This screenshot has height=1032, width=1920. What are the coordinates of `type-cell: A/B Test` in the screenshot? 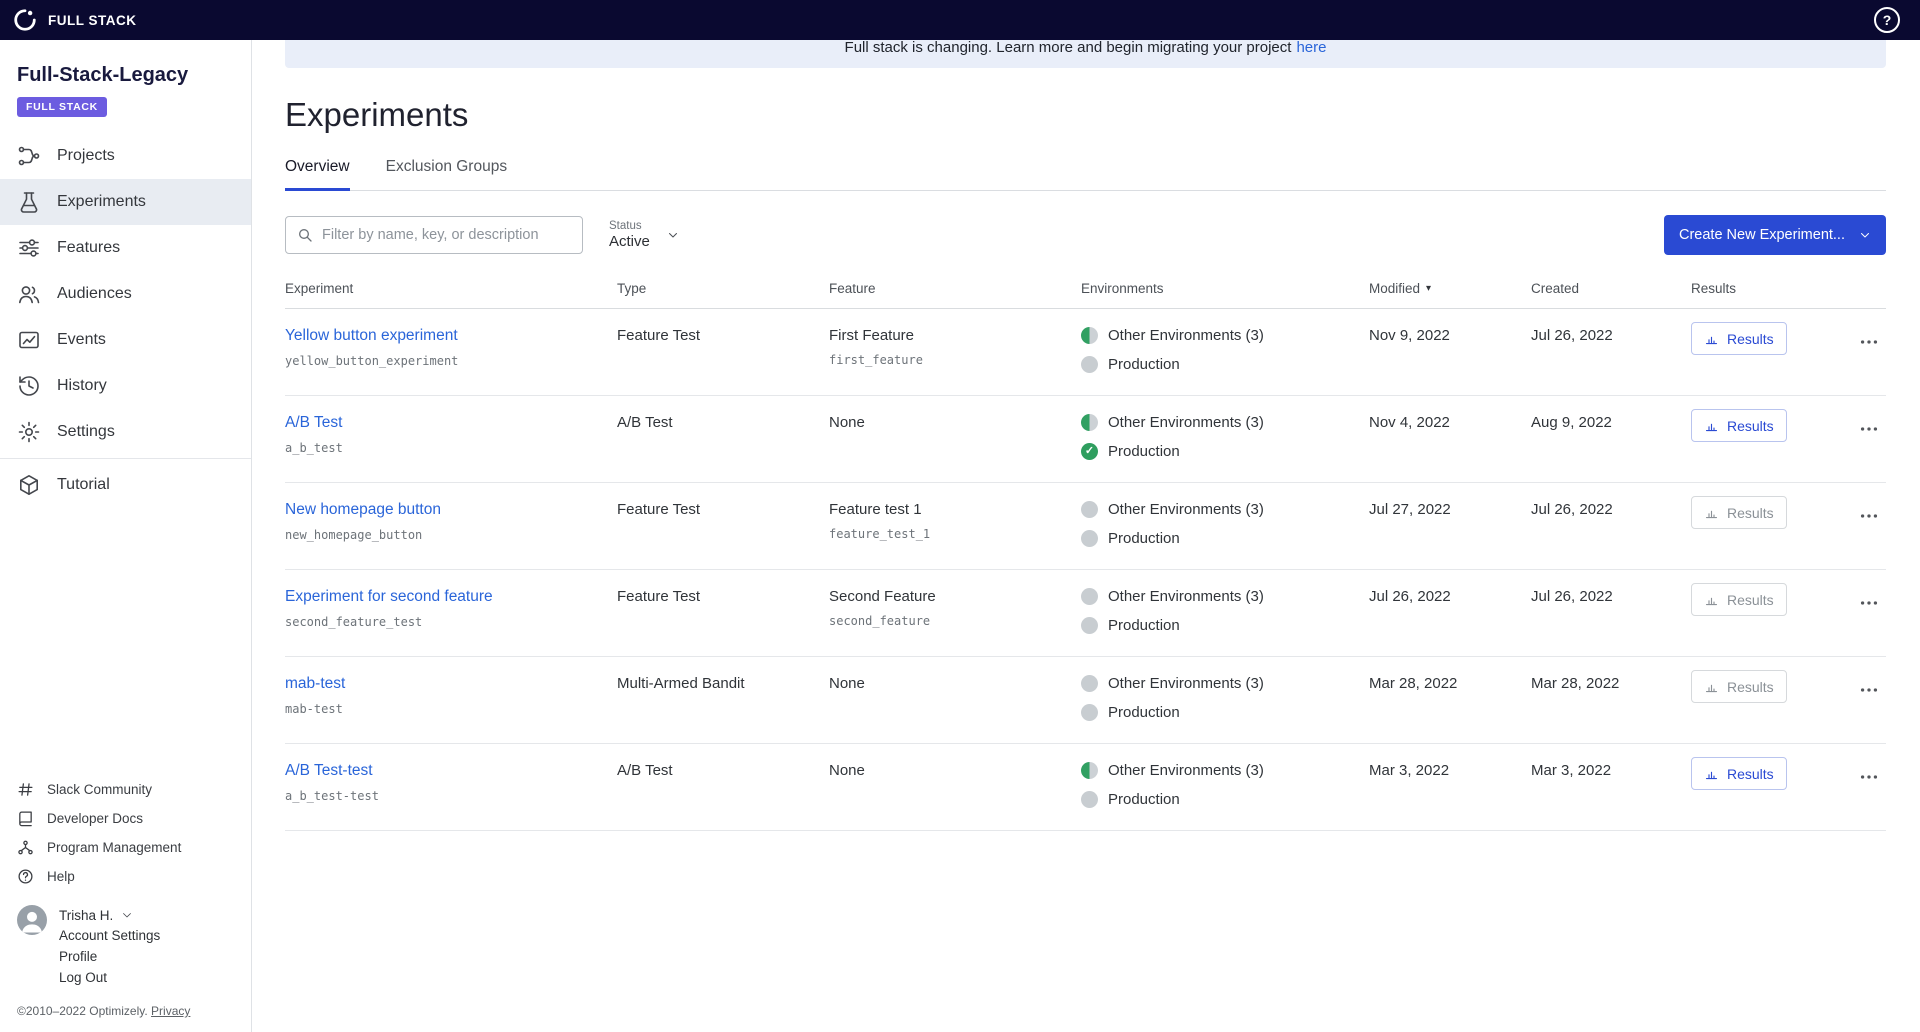 It's located at (645, 422).